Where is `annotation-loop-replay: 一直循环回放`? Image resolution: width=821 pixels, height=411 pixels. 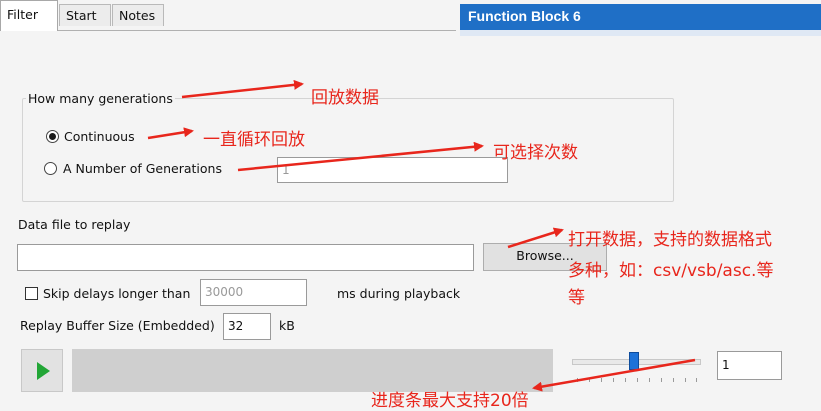
annotation-loop-replay: 一直循环回放 is located at coordinates (254, 140).